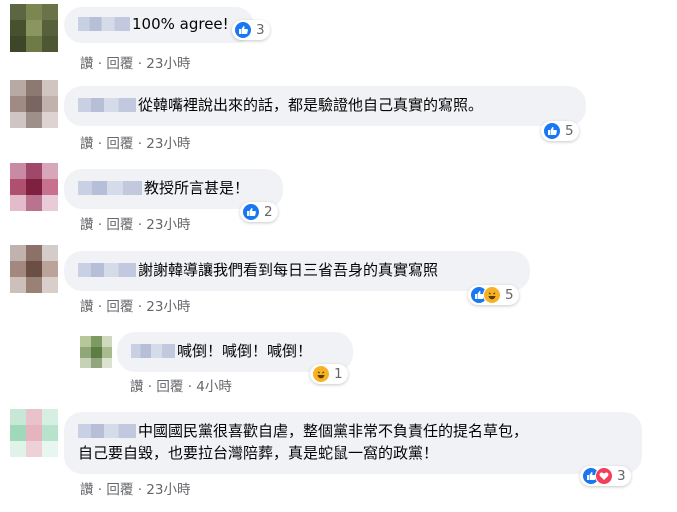 This screenshot has width=677, height=512. What do you see at coordinates (245, 351) in the screenshot?
I see `comment-text: 喊倒！喊倒！喊倒！` at bounding box center [245, 351].